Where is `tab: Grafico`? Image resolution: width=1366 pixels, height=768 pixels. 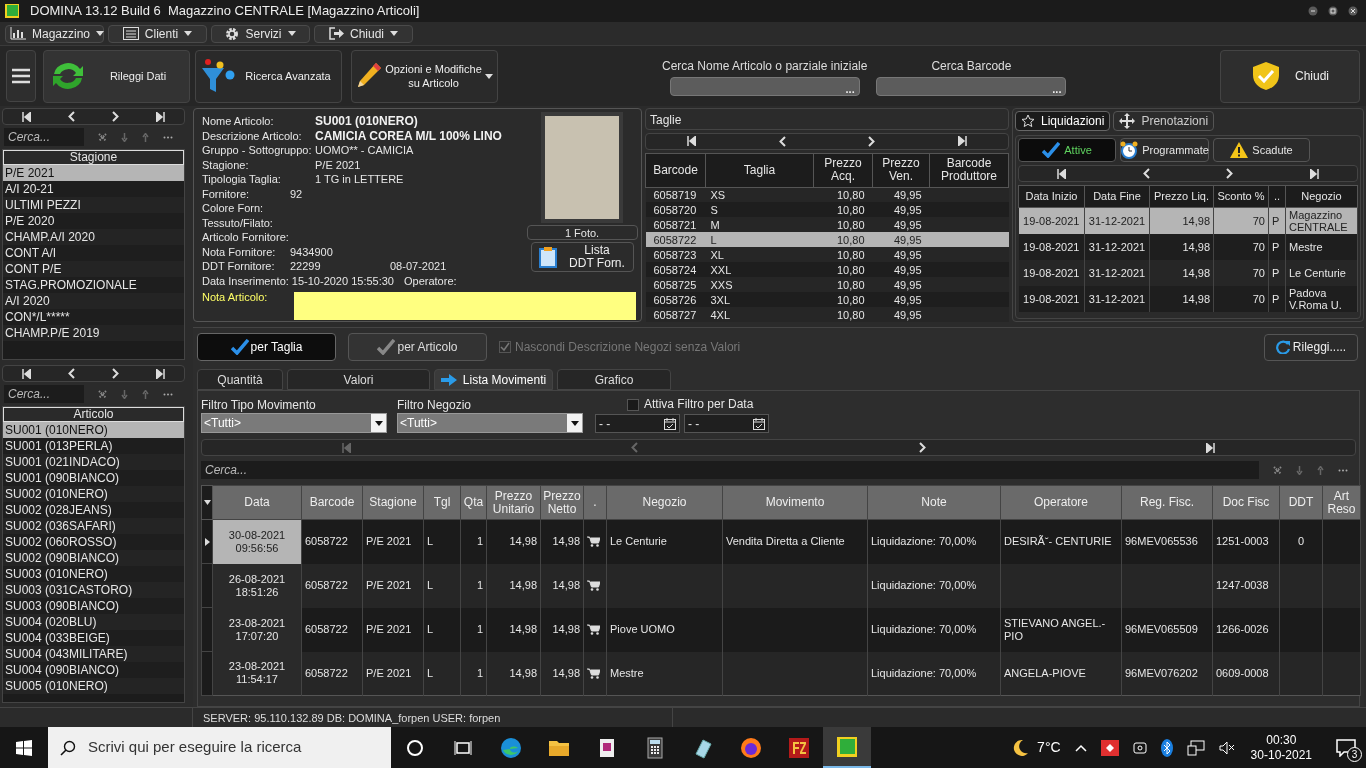
tab: Grafico is located at coordinates (614, 379).